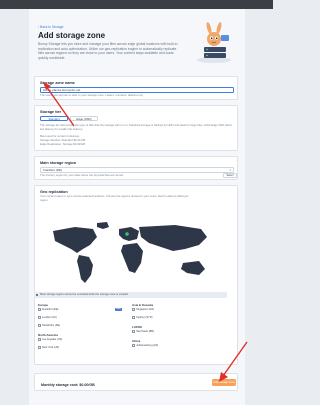 This screenshot has width=320, height=405. Describe the element at coordinates (143, 309) in the screenshot. I see `region-checkbox: Singapore (SG)` at that location.